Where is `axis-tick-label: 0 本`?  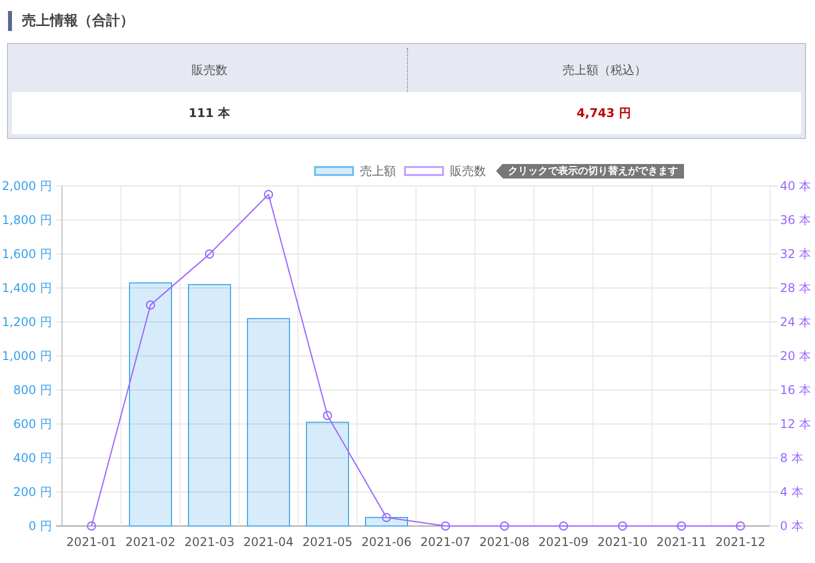
axis-tick-label: 0 本 is located at coordinates (792, 526).